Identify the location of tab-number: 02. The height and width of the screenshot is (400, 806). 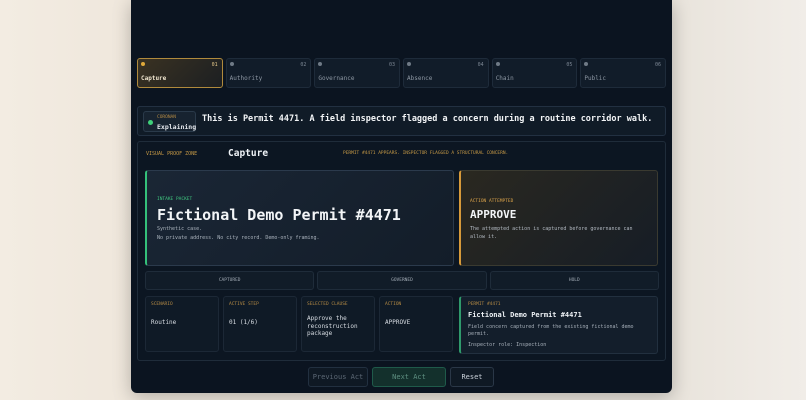
(303, 65).